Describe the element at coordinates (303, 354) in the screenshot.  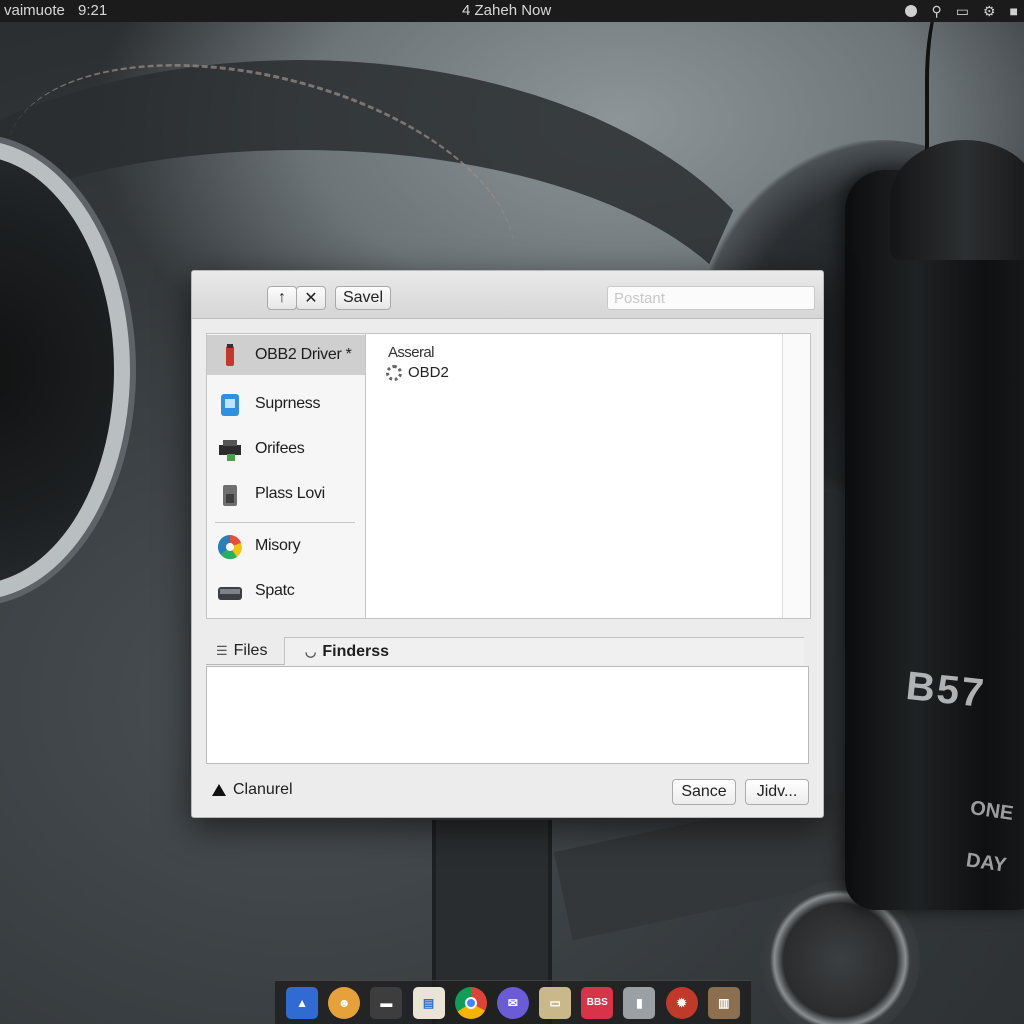
I see `sidebar-item-label: OBB2 Driver *` at that location.